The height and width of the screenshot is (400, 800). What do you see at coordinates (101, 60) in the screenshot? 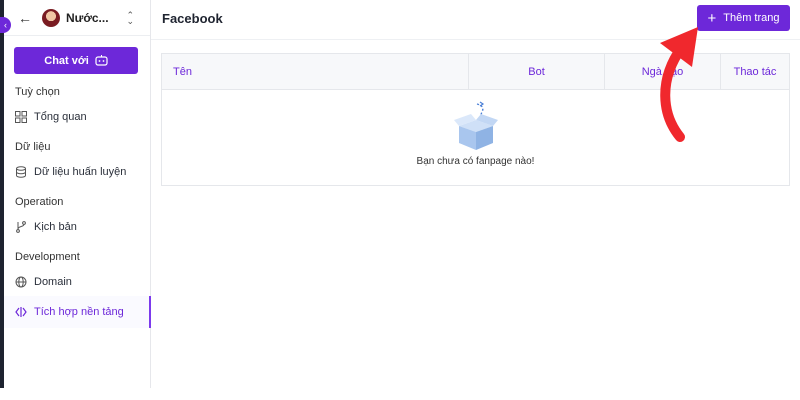
I see `bot-chat-icon` at bounding box center [101, 60].